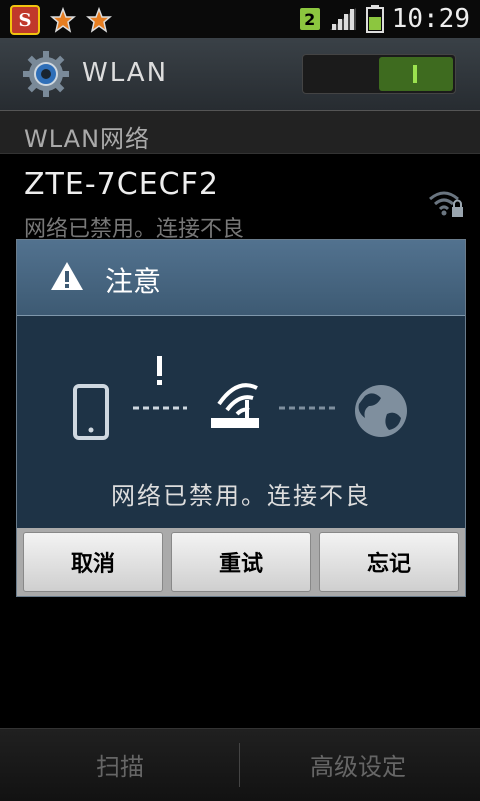 The image size is (480, 801). I want to click on section-header: WLAN网络, so click(240, 132).